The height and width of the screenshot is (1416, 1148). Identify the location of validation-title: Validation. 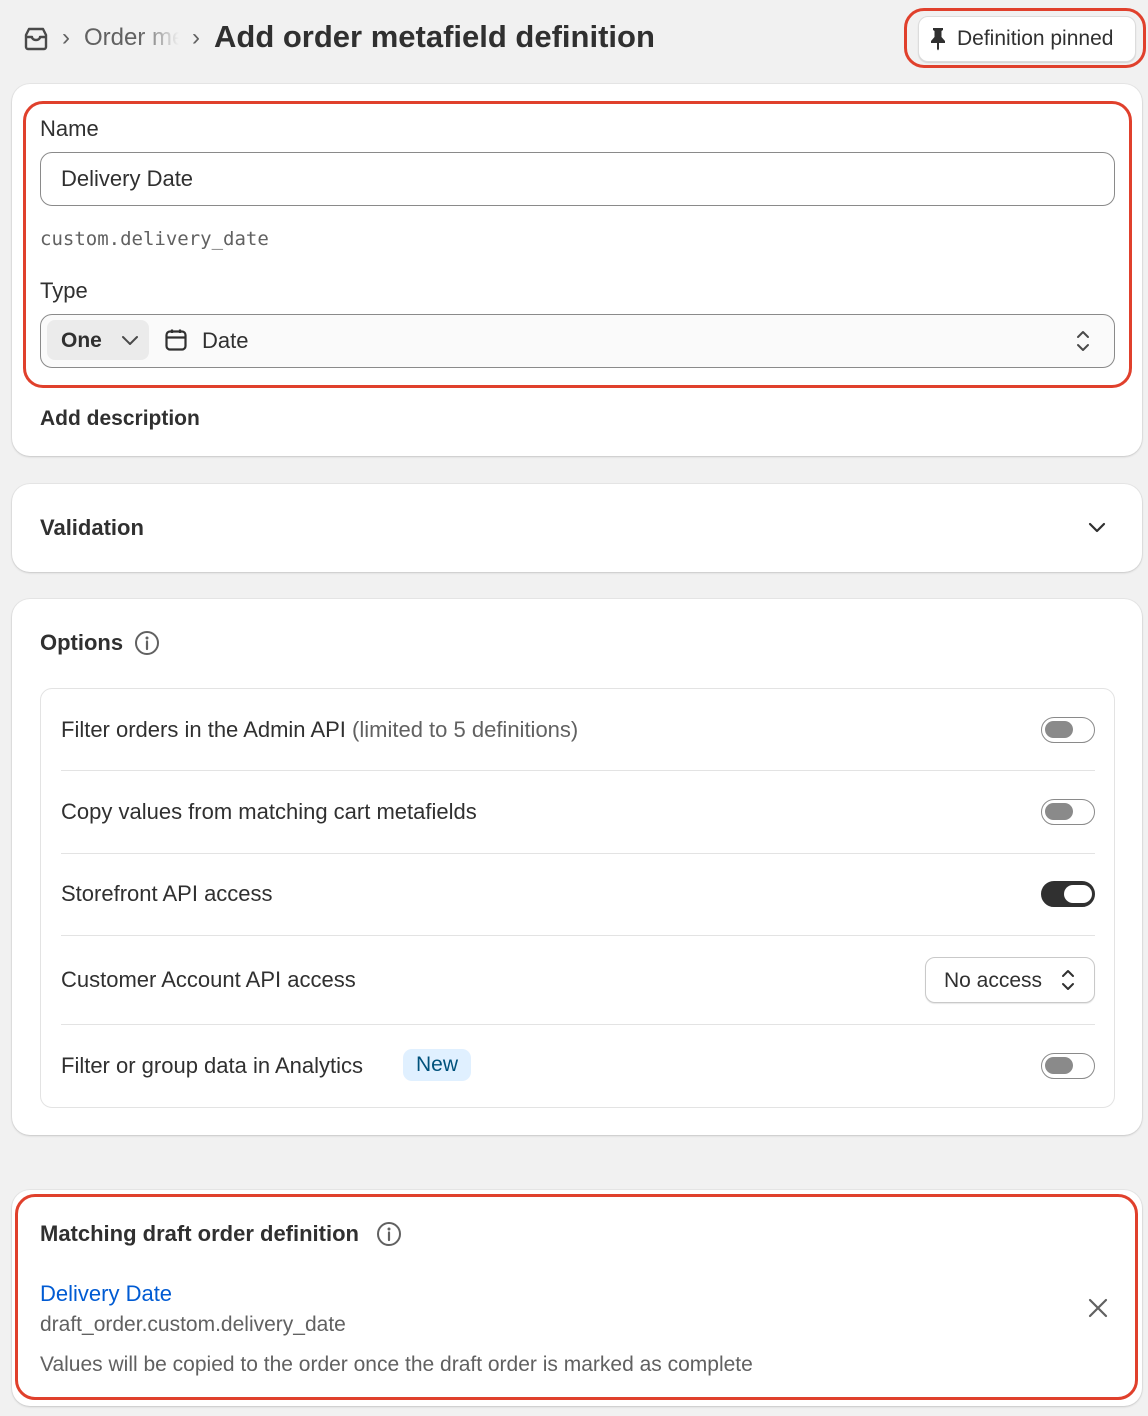
(92, 527).